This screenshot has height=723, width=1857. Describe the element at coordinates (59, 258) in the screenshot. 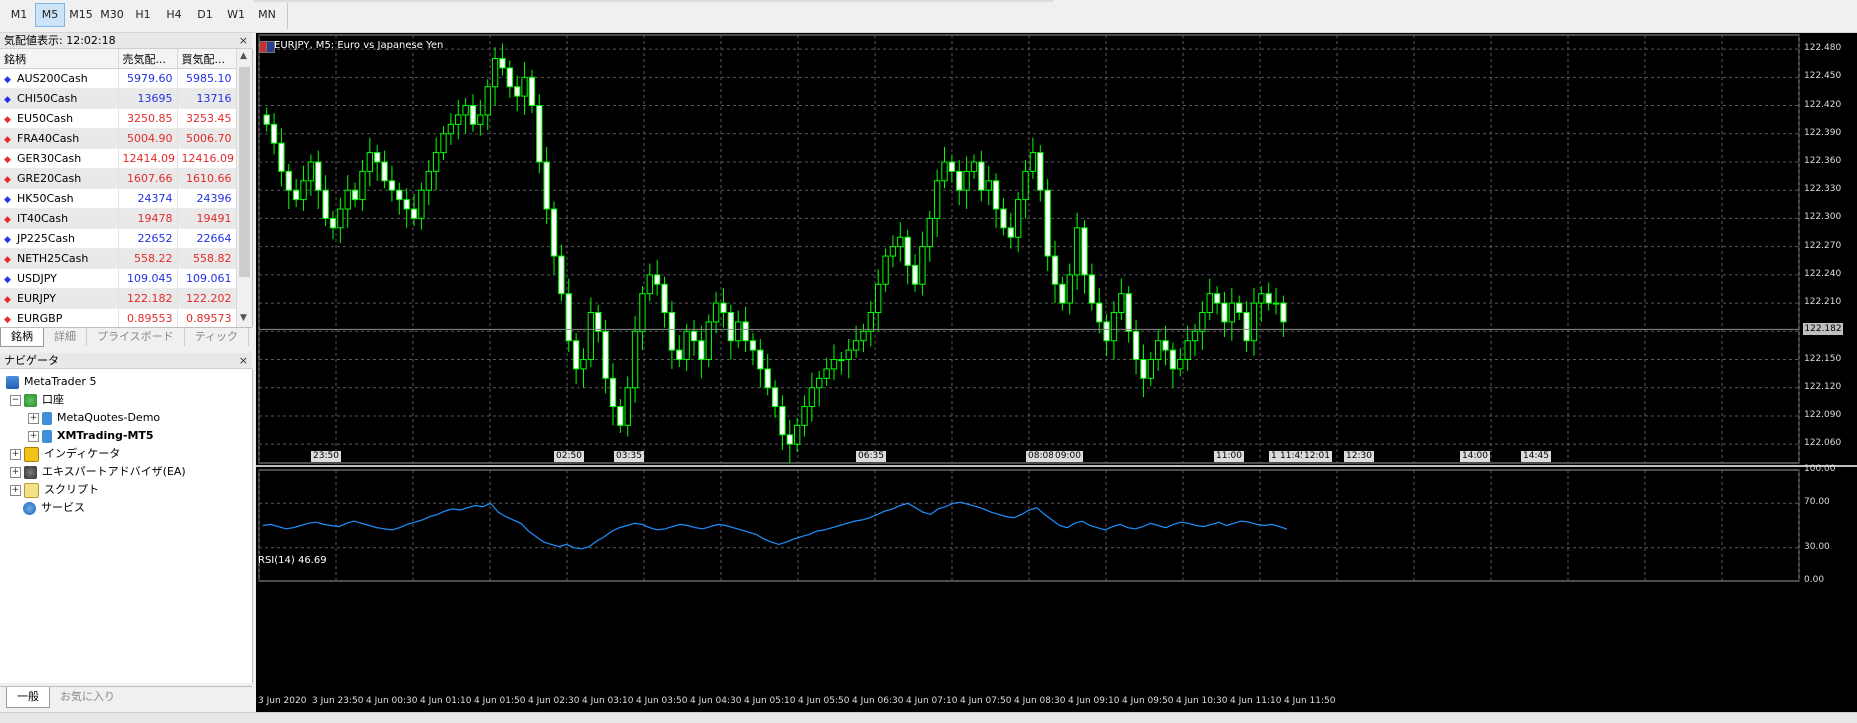

I see `symbol-cell: ◆ NETH25Cash` at that location.